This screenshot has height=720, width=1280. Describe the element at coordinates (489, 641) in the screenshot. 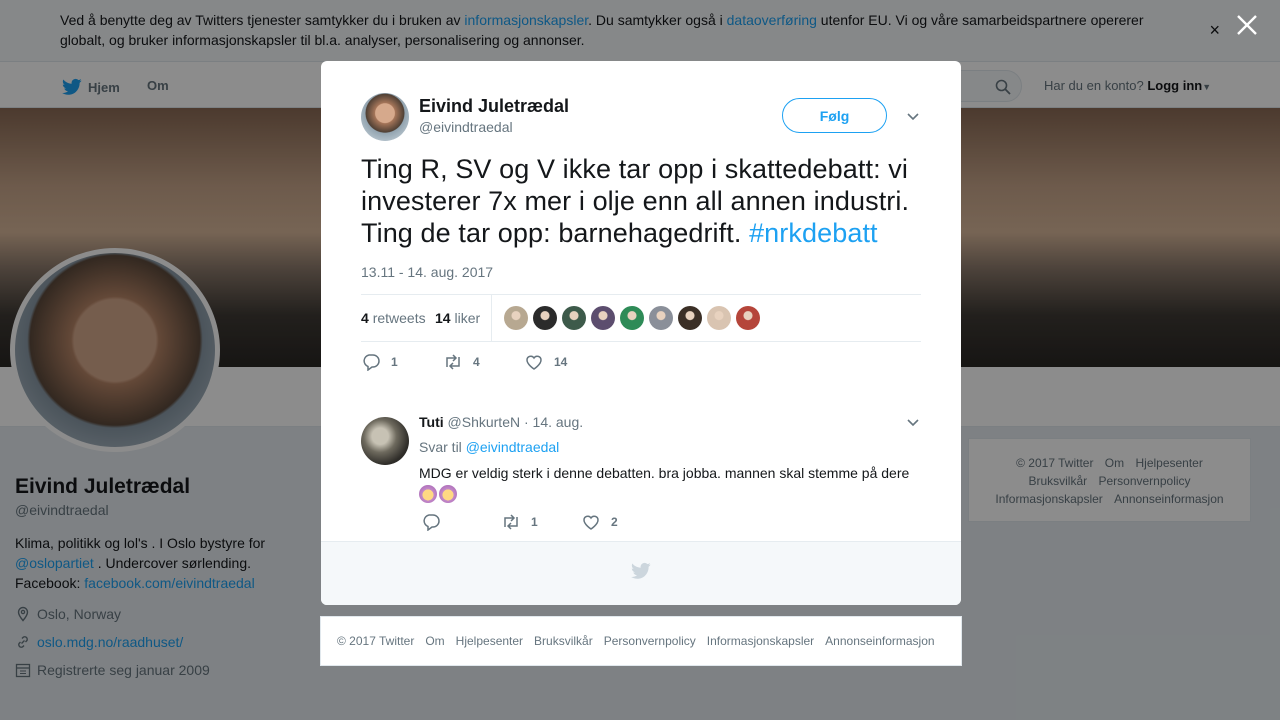

I see `footer-link-help: Hjelpesenter` at that location.